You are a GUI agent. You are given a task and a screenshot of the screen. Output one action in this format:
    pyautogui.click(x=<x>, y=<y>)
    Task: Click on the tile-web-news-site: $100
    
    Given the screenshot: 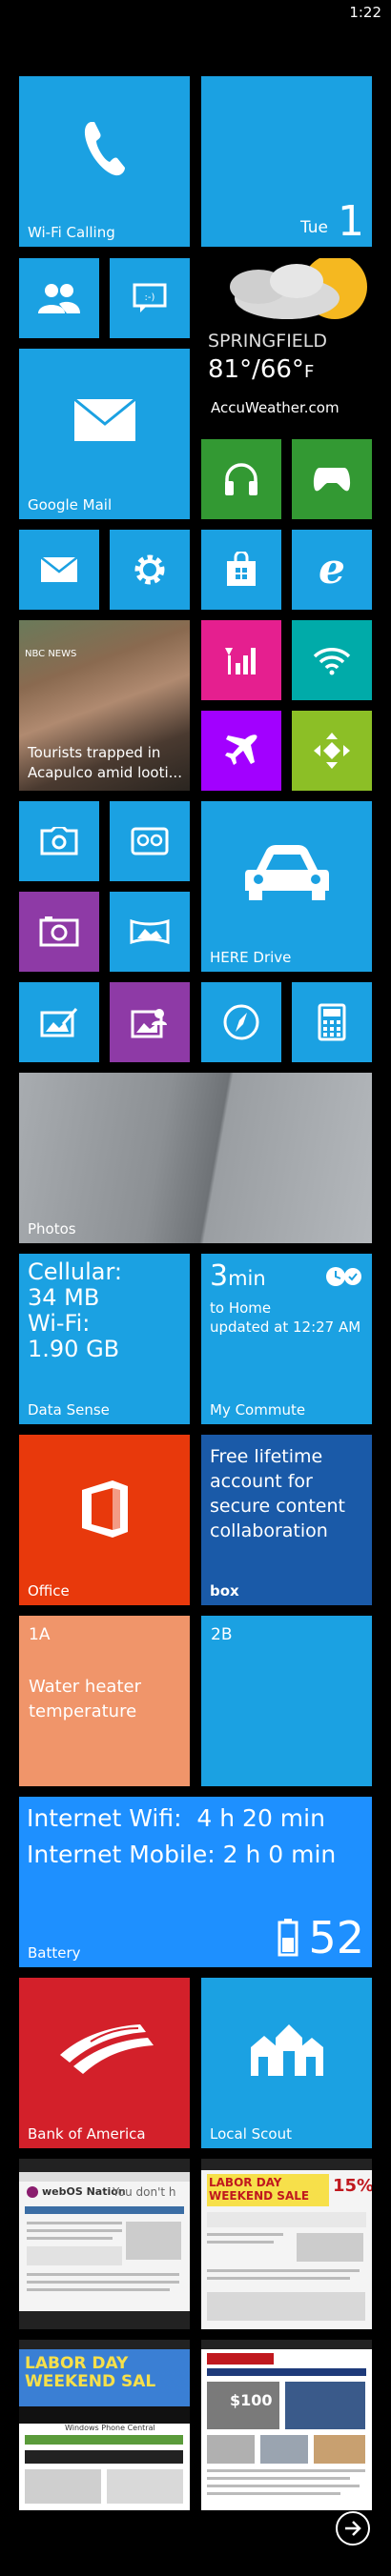 What is the action you would take?
    pyautogui.click(x=286, y=2425)
    